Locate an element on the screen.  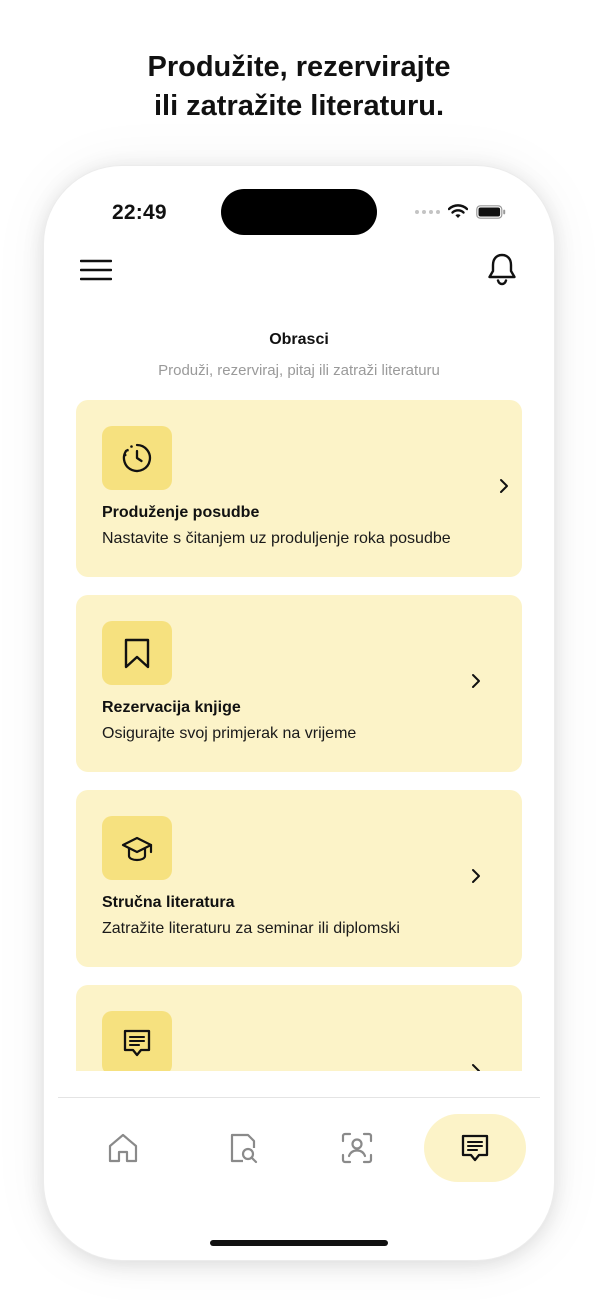
promo-headline-line-1: Produžite, rezervirajte is located at coordinates (299, 67).